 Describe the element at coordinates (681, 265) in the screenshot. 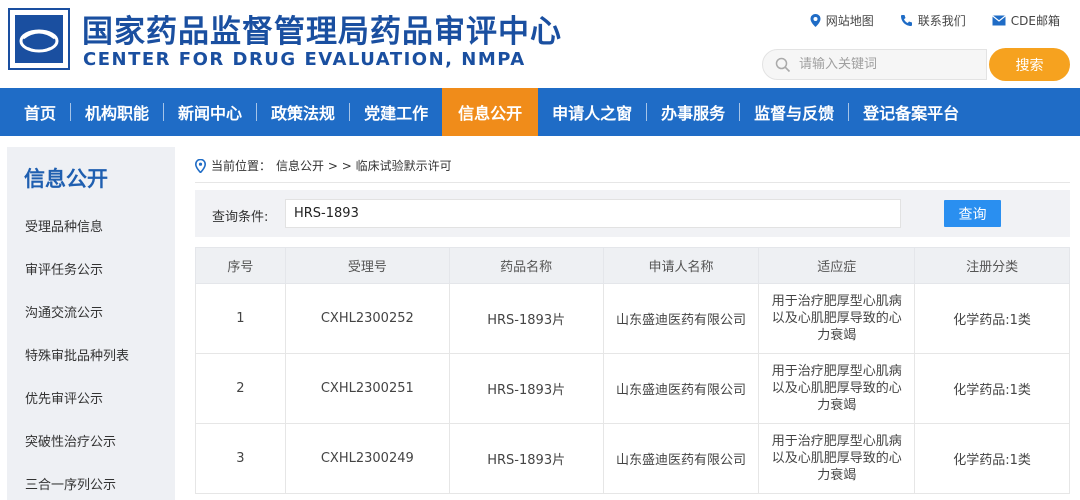

I see `column-header-applicant: 申请人名称` at that location.